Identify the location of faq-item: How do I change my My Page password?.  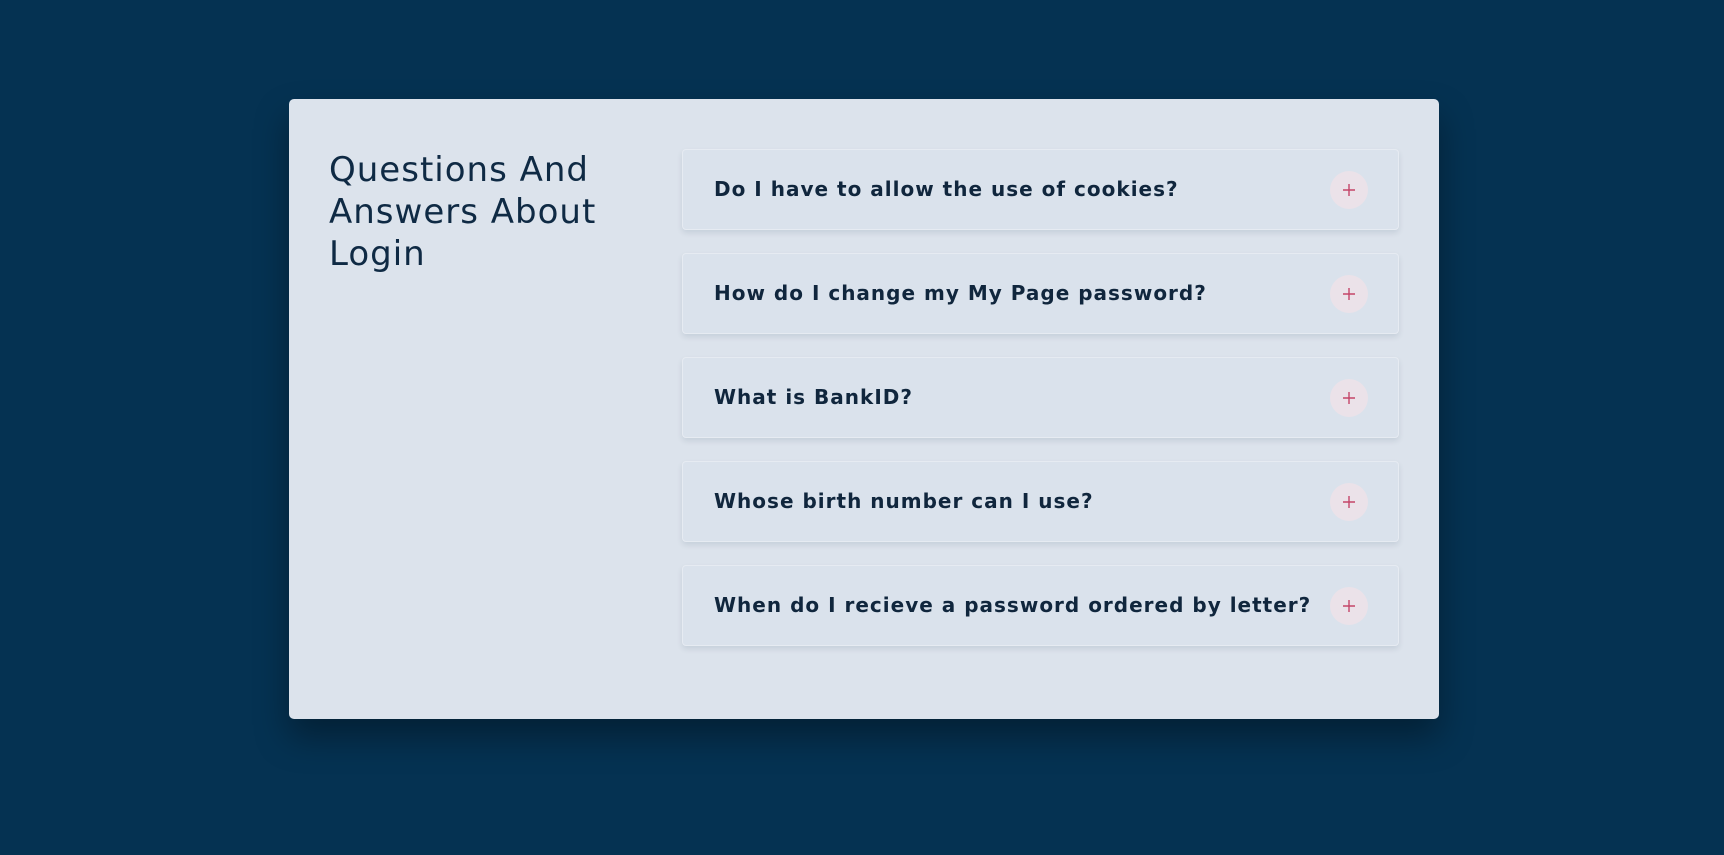
(1040, 293).